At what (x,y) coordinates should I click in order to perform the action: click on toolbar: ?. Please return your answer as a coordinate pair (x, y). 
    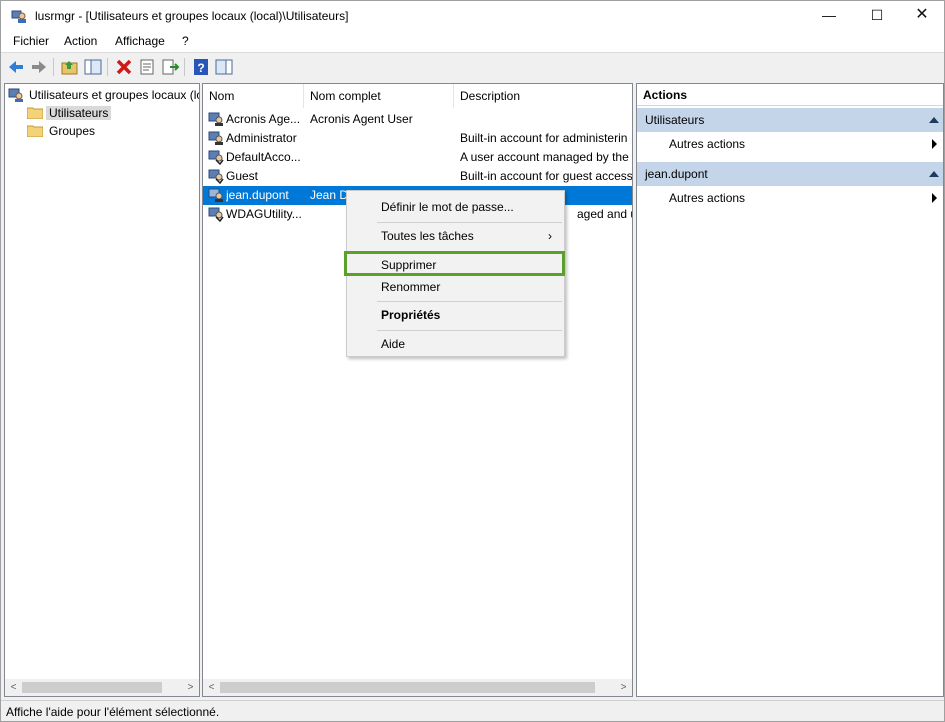
    Looking at the image, I should click on (472, 66).